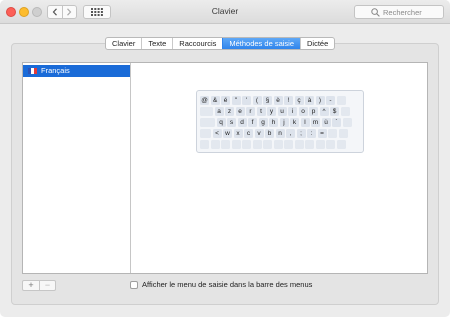 Image resolution: width=450 pixels, height=317 pixels. What do you see at coordinates (336, 122) in the screenshot?
I see `keyboard-key: `` at bounding box center [336, 122].